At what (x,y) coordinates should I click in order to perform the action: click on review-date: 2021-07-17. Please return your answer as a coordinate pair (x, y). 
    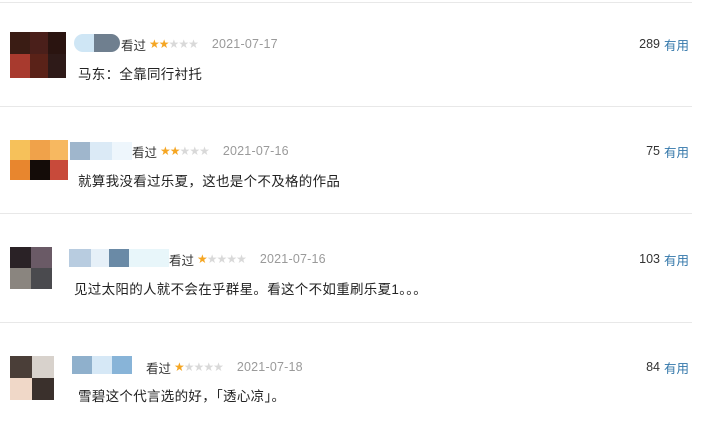
    Looking at the image, I should click on (244, 44).